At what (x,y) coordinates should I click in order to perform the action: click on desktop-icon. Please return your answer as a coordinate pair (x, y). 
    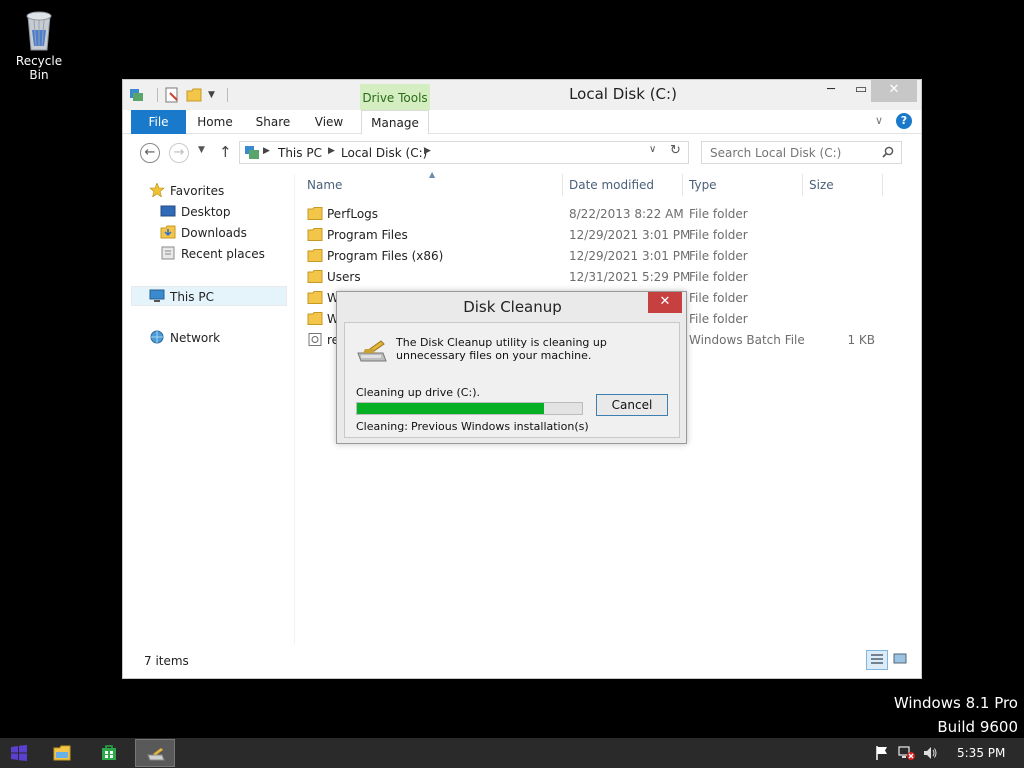
    Looking at the image, I should click on (168, 211).